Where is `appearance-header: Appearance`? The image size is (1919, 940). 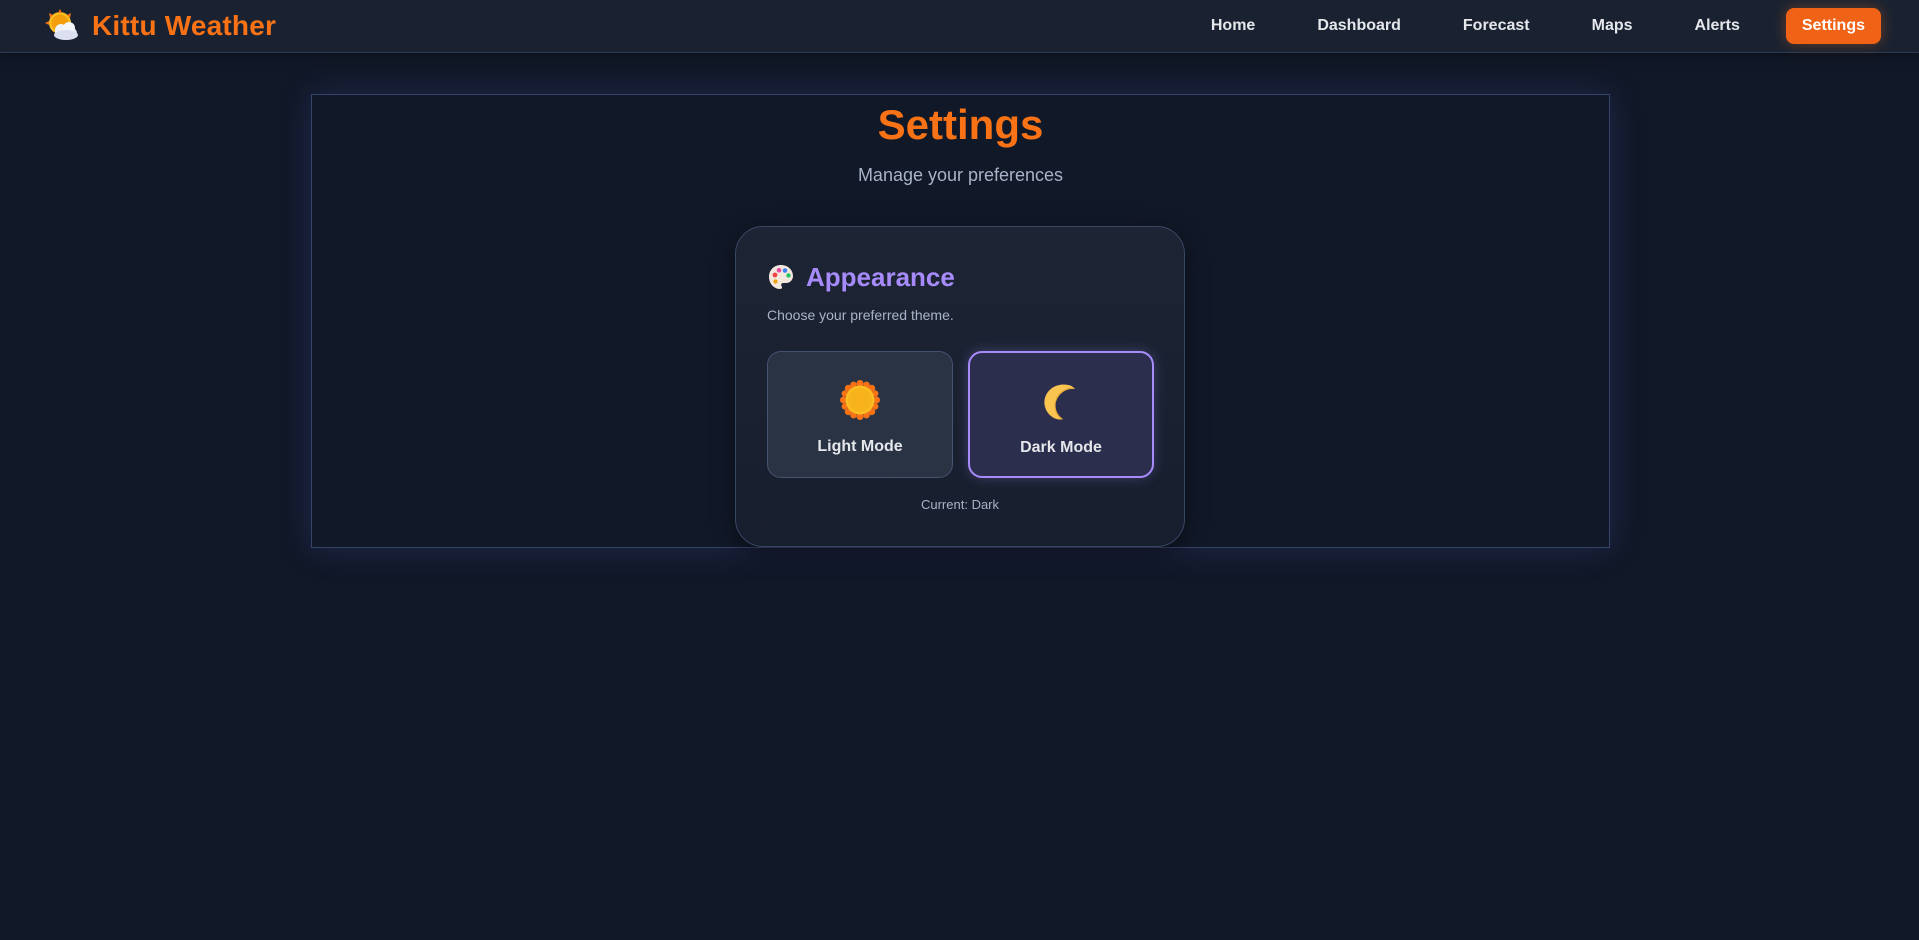
appearance-header: Appearance is located at coordinates (861, 277).